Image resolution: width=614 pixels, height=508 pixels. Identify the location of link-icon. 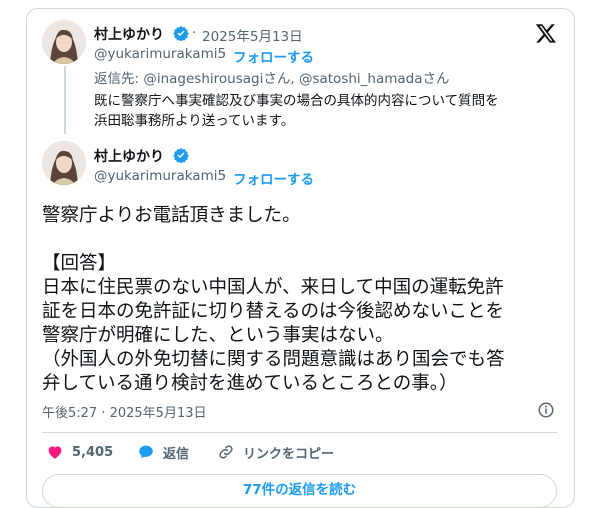
(226, 452).